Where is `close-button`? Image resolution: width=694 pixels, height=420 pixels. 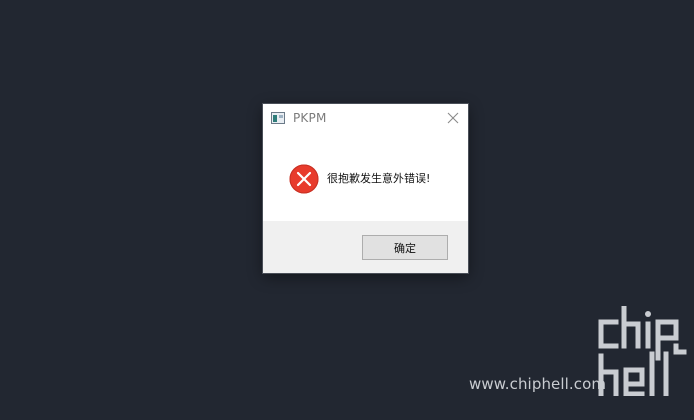
close-button is located at coordinates (453, 118).